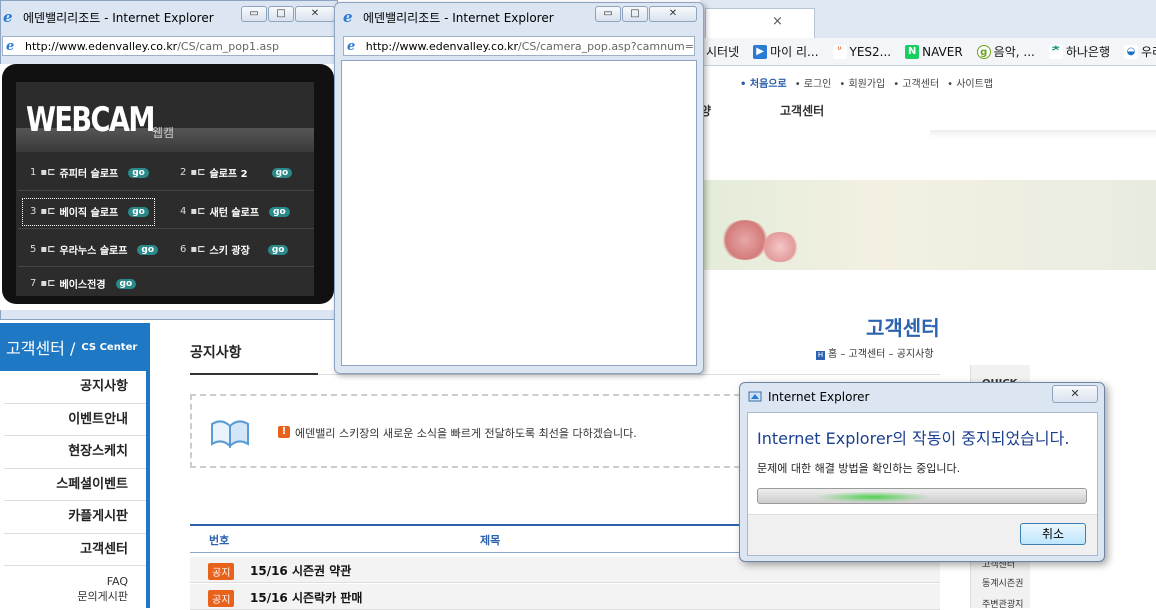  I want to click on row-title: 15/16 시즌락카 판매, so click(306, 597).